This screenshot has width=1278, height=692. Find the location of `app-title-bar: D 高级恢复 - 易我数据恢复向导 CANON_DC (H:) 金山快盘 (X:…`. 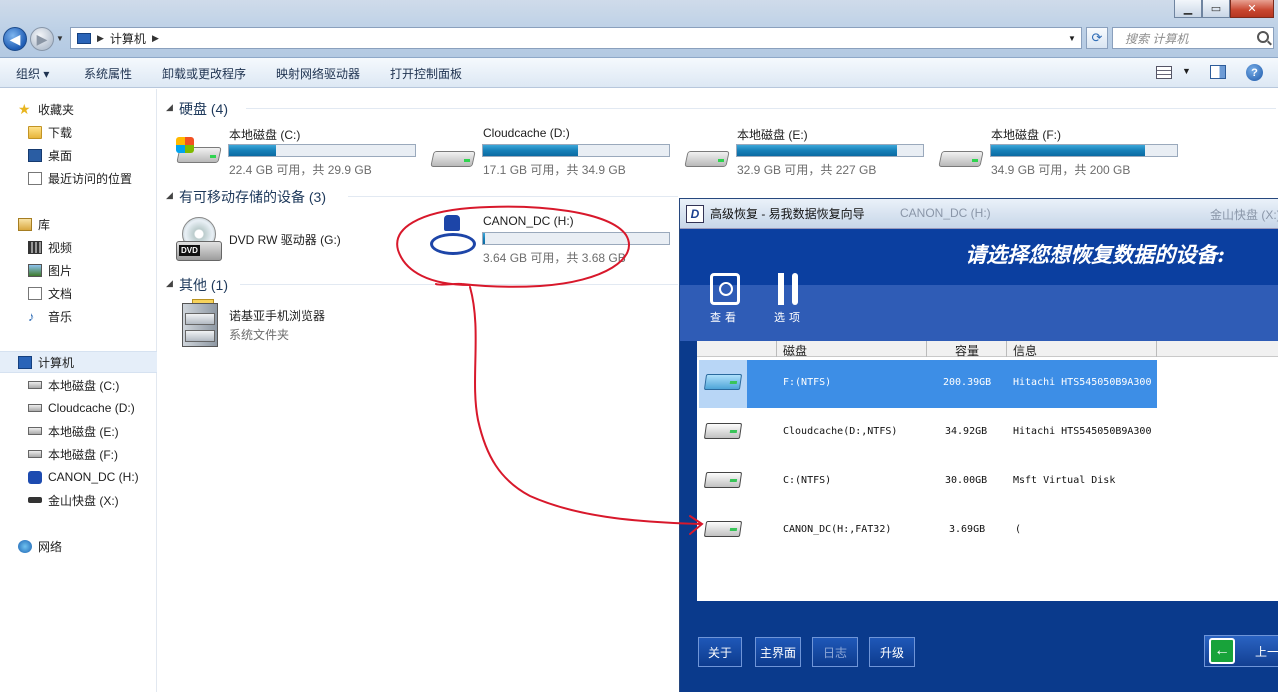

app-title-bar: D 高级恢复 - 易我数据恢复向导 CANON_DC (H:) 金山快盘 (X:… is located at coordinates (979, 214).